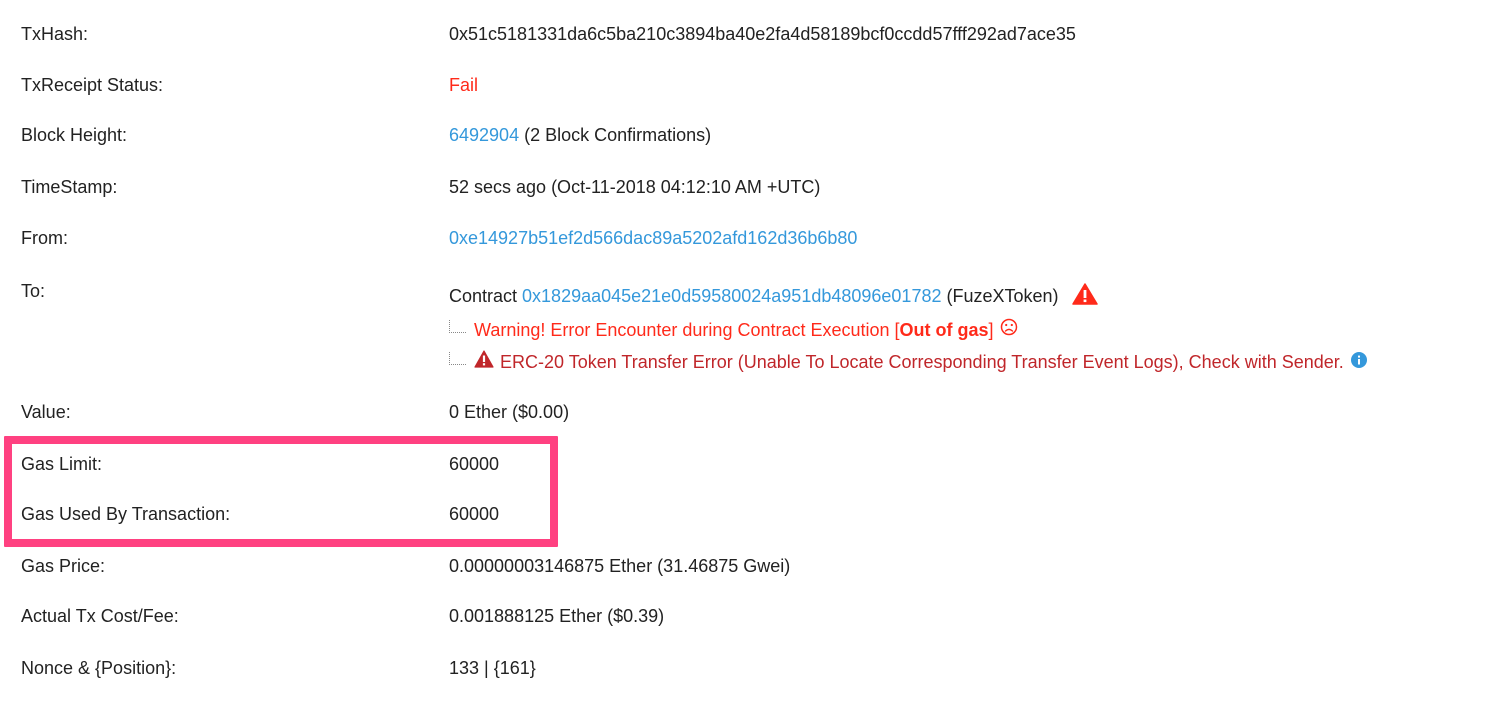 The width and height of the screenshot is (1486, 702). I want to click on gas-limit-label: Gas Limit:, so click(62, 464).